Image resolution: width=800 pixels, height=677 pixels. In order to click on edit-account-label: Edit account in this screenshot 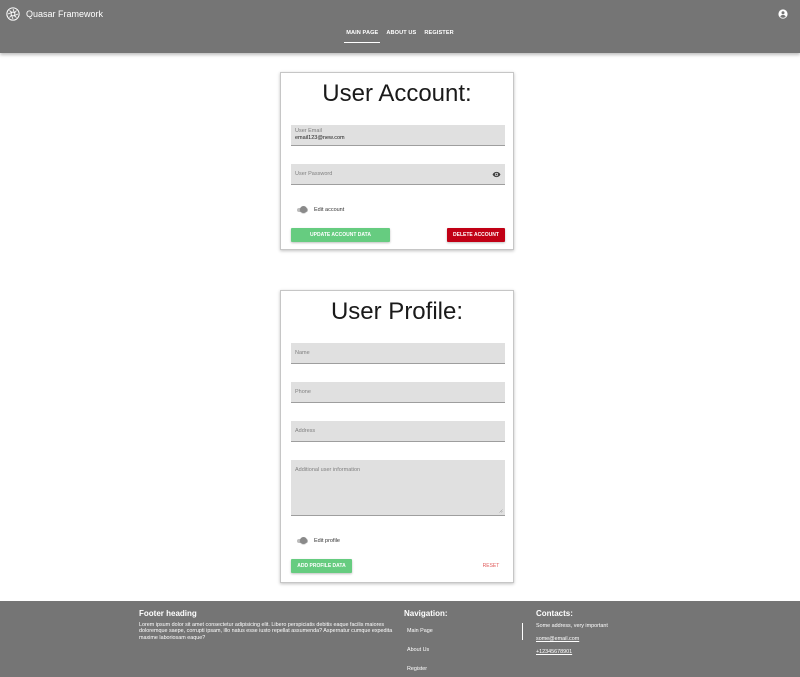, I will do `click(329, 210)`.